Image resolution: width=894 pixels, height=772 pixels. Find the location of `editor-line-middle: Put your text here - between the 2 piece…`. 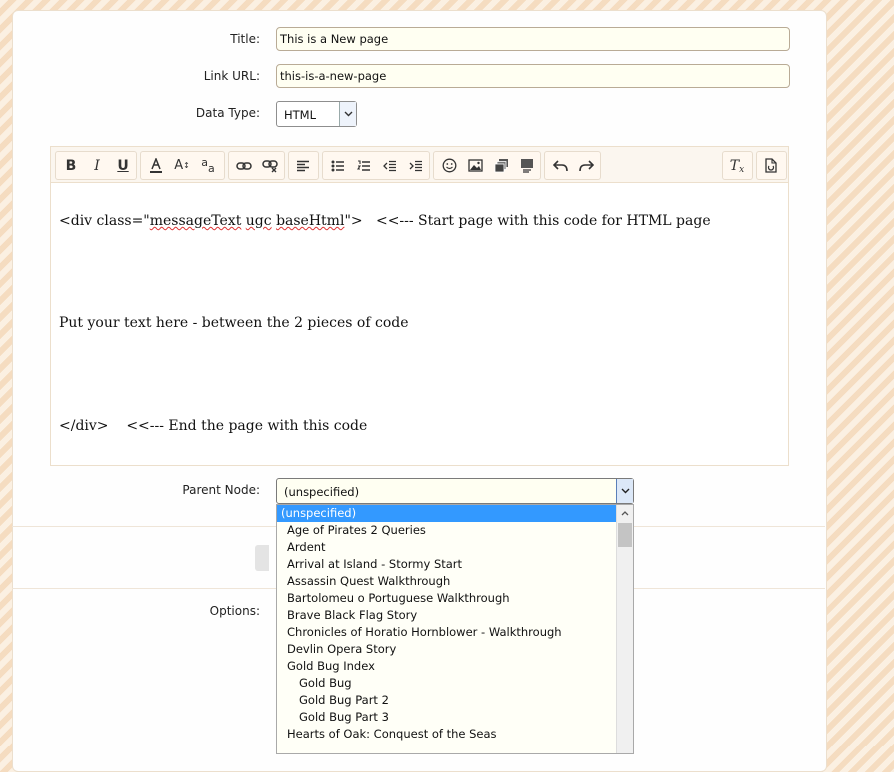

editor-line-middle: Put your text here - between the 2 piece… is located at coordinates (234, 323).